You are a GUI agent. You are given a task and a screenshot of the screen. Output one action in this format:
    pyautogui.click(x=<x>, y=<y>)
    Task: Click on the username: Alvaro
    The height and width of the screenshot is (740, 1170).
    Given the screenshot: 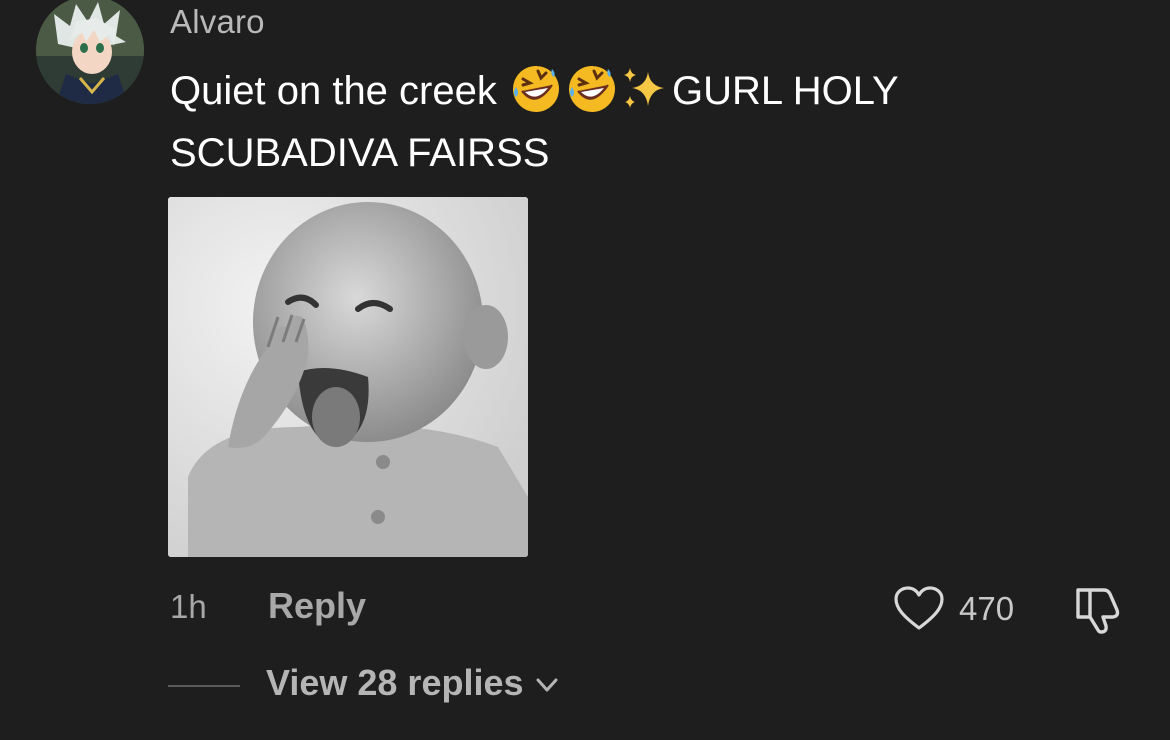 What is the action you would take?
    pyautogui.click(x=217, y=22)
    